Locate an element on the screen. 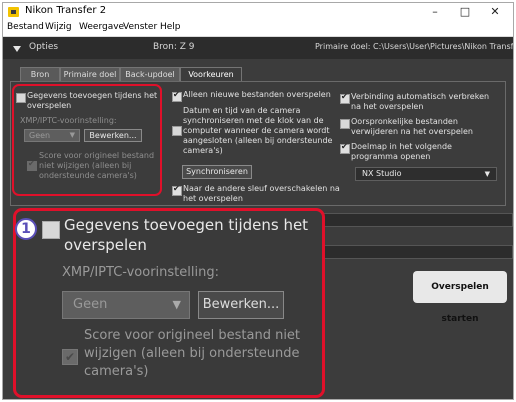  maximize-button: □ is located at coordinates (465, 12).